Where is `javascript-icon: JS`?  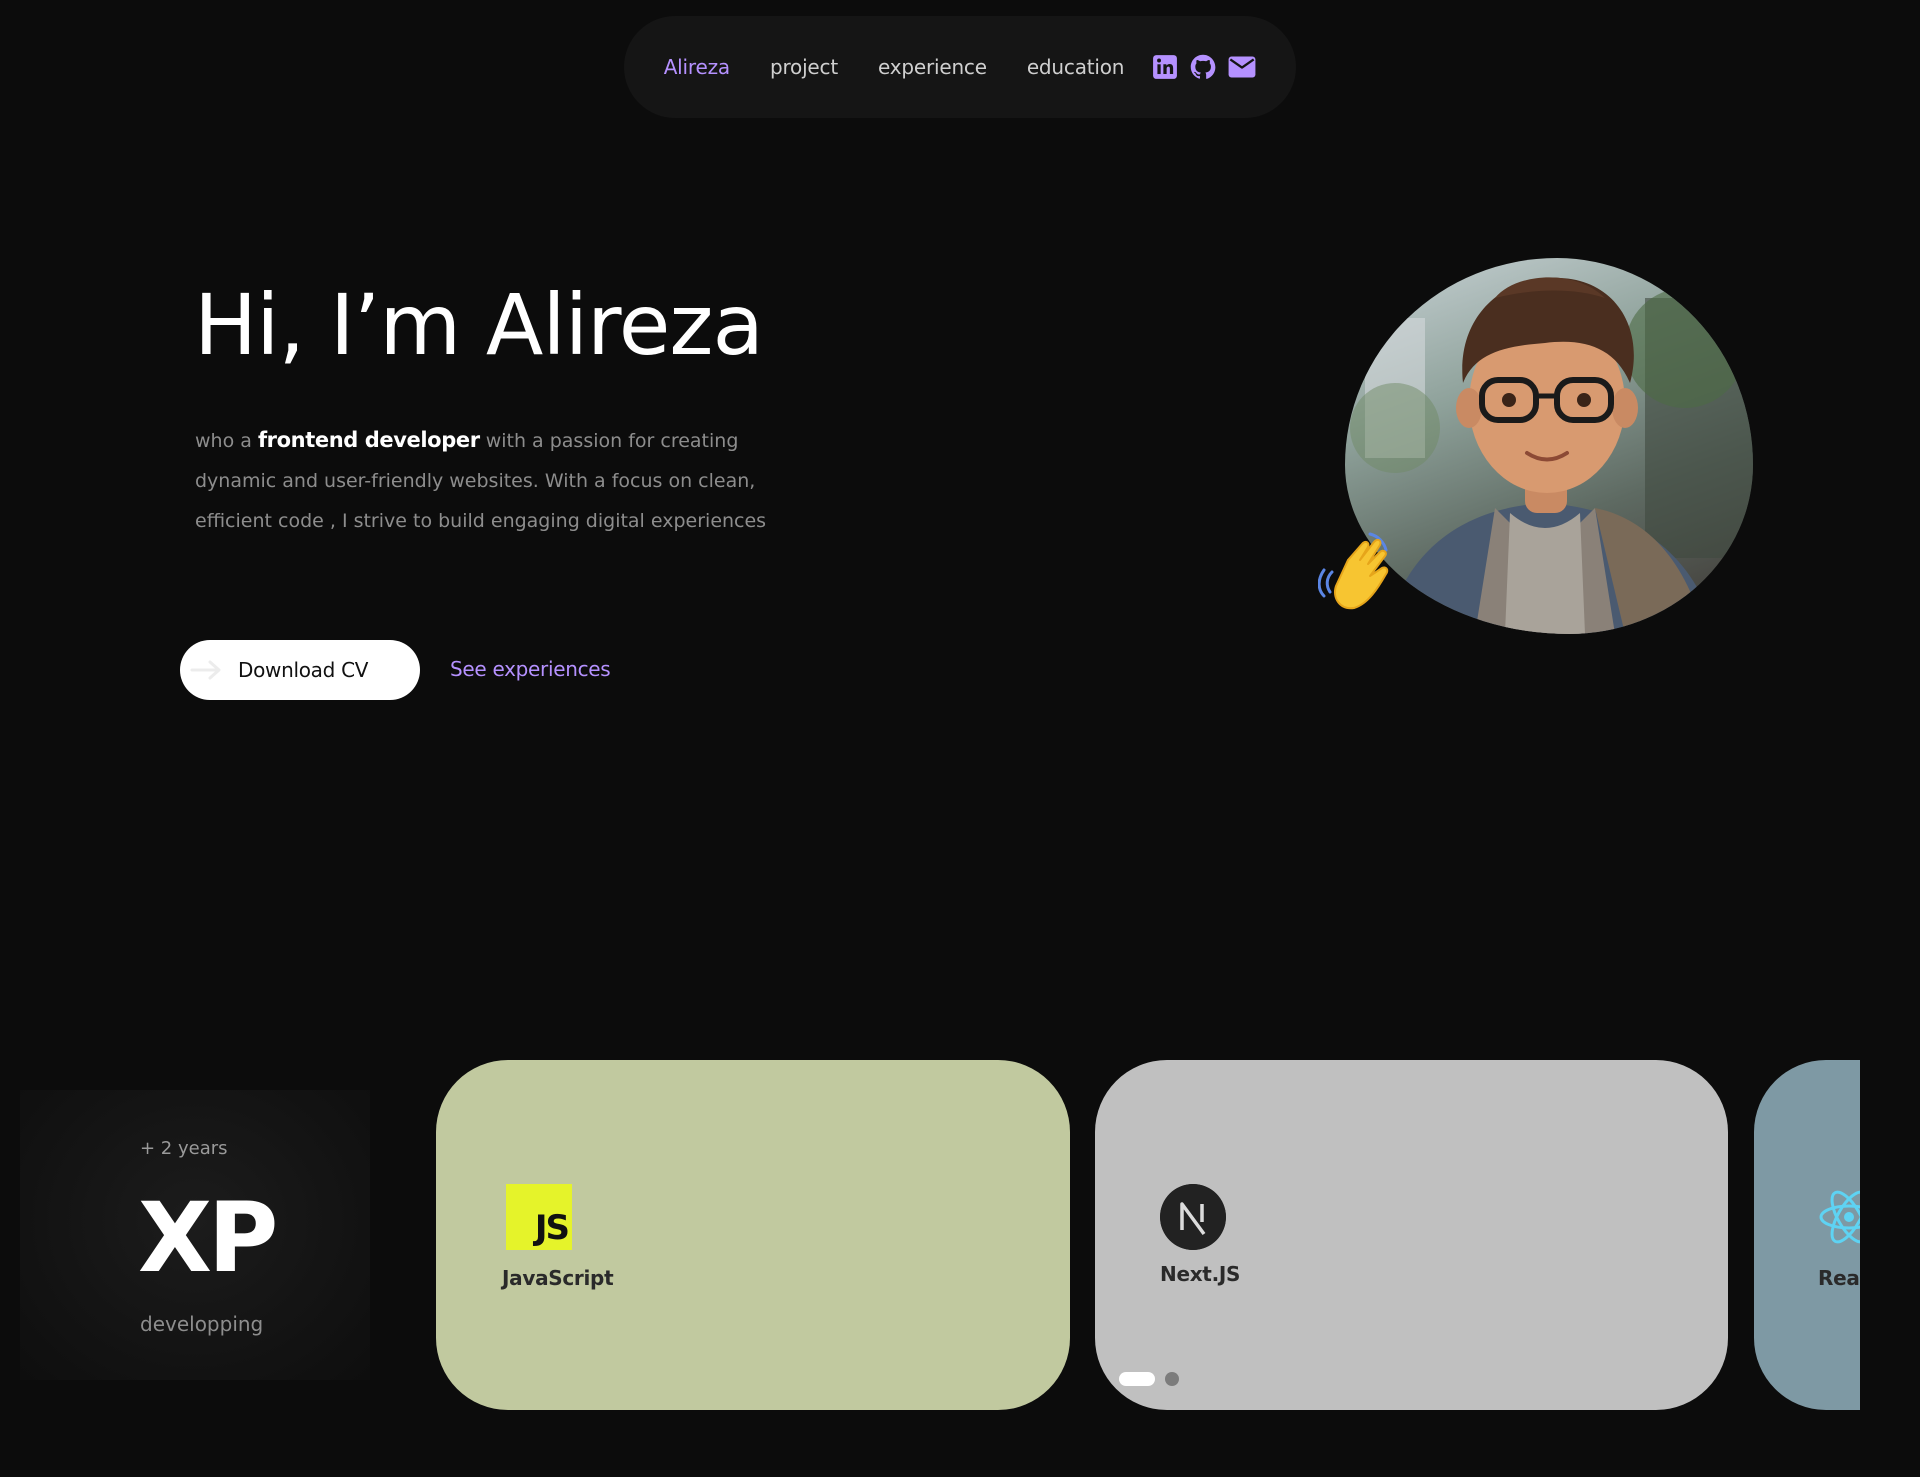 javascript-icon: JS is located at coordinates (539, 1217).